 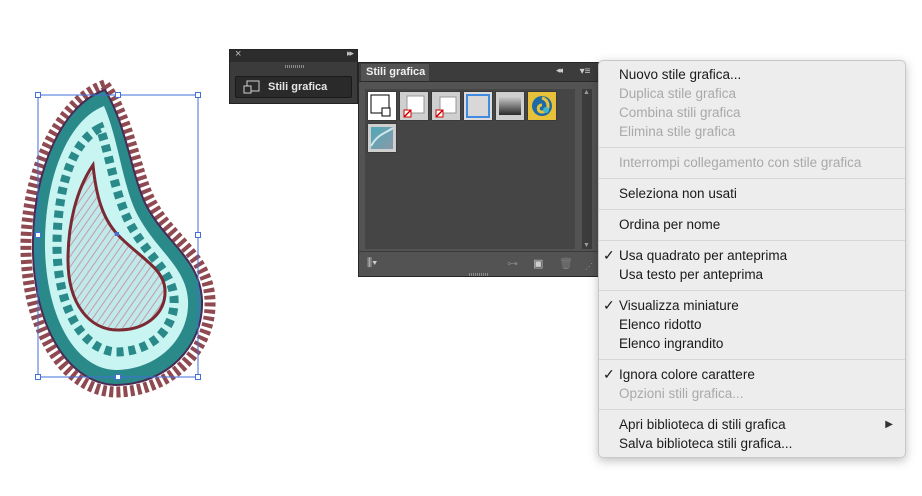 I want to click on submenu-arrow-icon: ▶, so click(x=889, y=424).